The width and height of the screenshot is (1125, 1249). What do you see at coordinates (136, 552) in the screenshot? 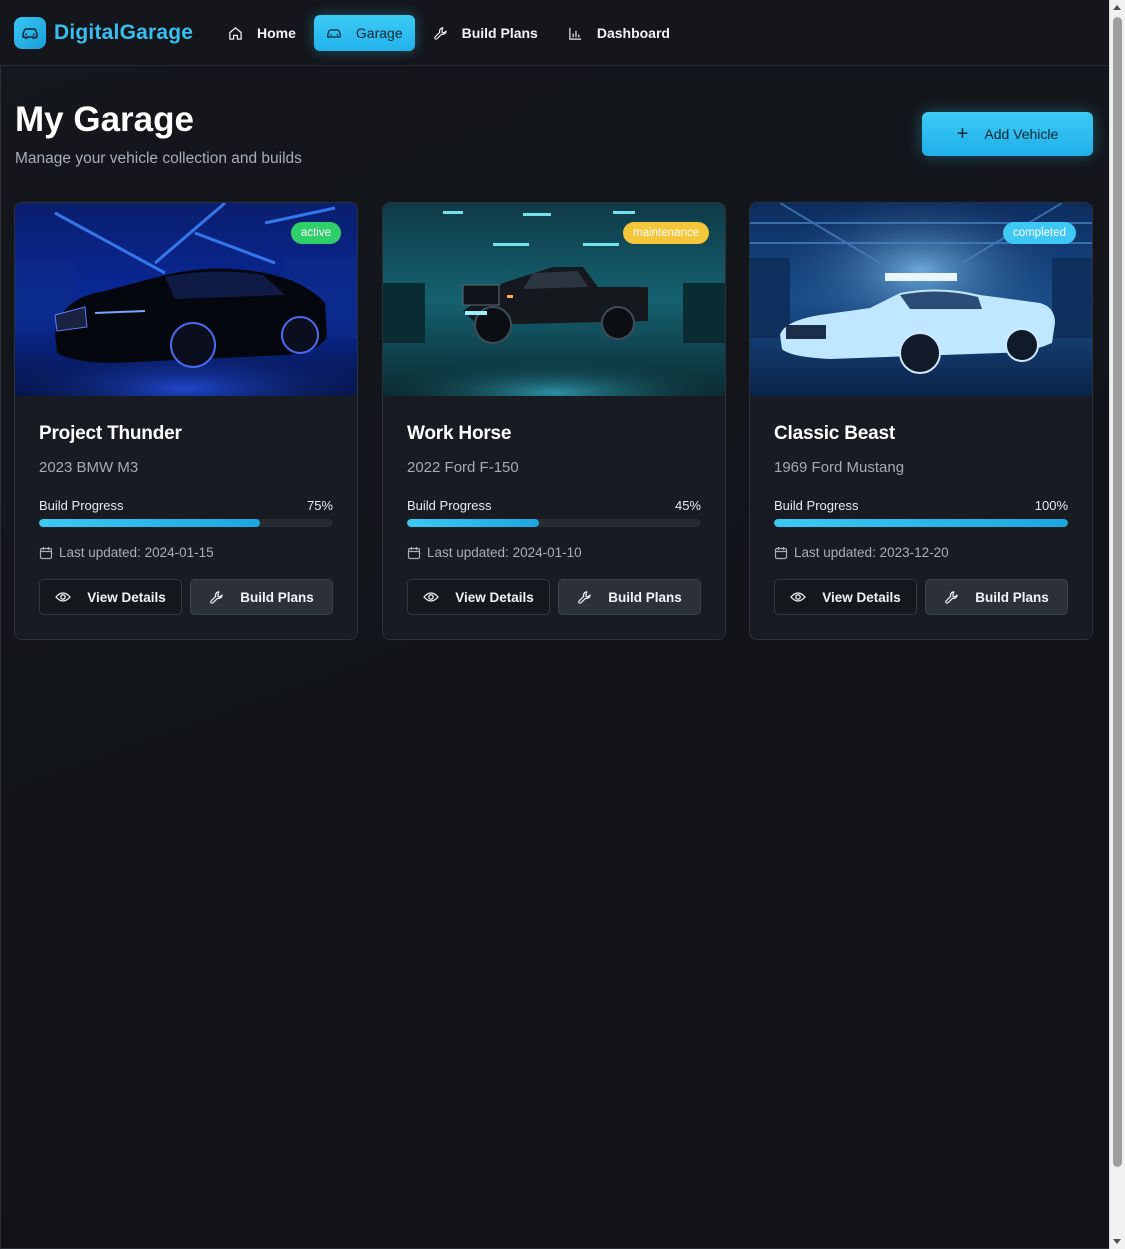
I see `last-updated-text: Last updated: 2024-01-15` at bounding box center [136, 552].